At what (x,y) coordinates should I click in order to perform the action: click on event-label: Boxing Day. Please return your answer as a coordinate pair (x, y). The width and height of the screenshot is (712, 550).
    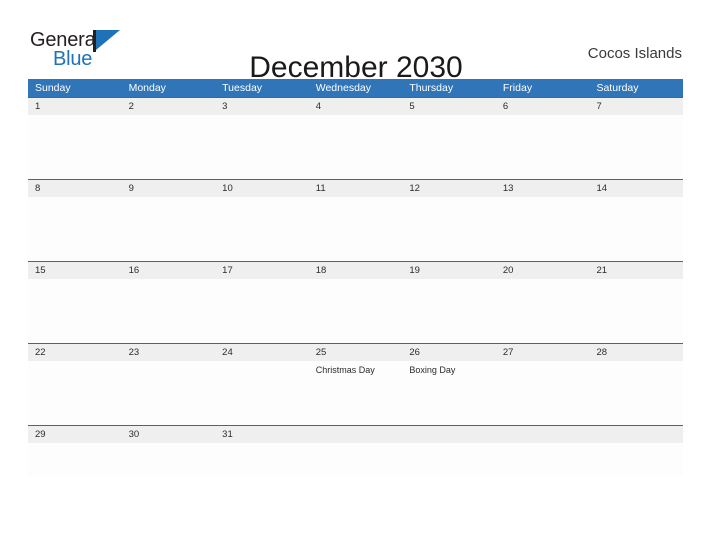
    Looking at the image, I should click on (432, 370).